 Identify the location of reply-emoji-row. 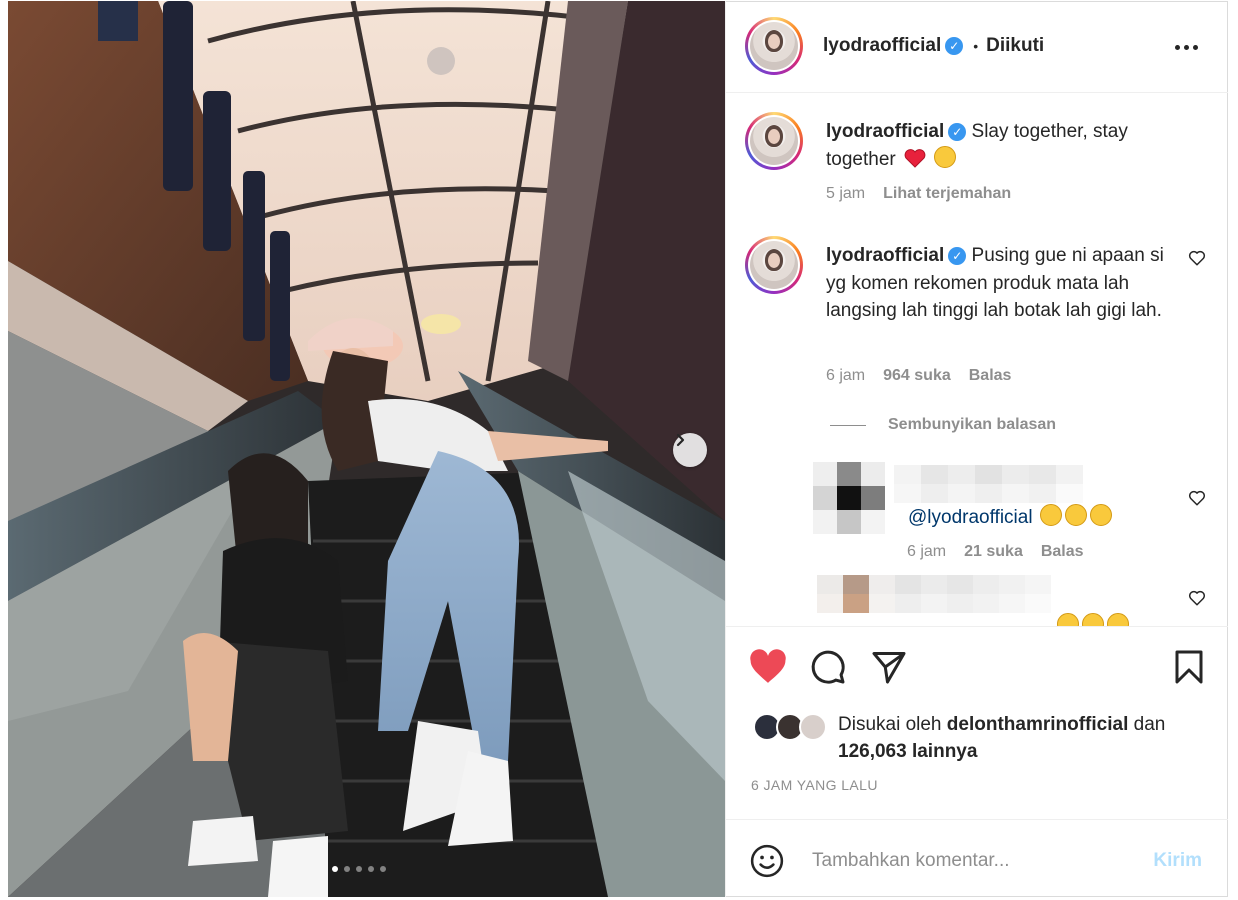
(1091, 619).